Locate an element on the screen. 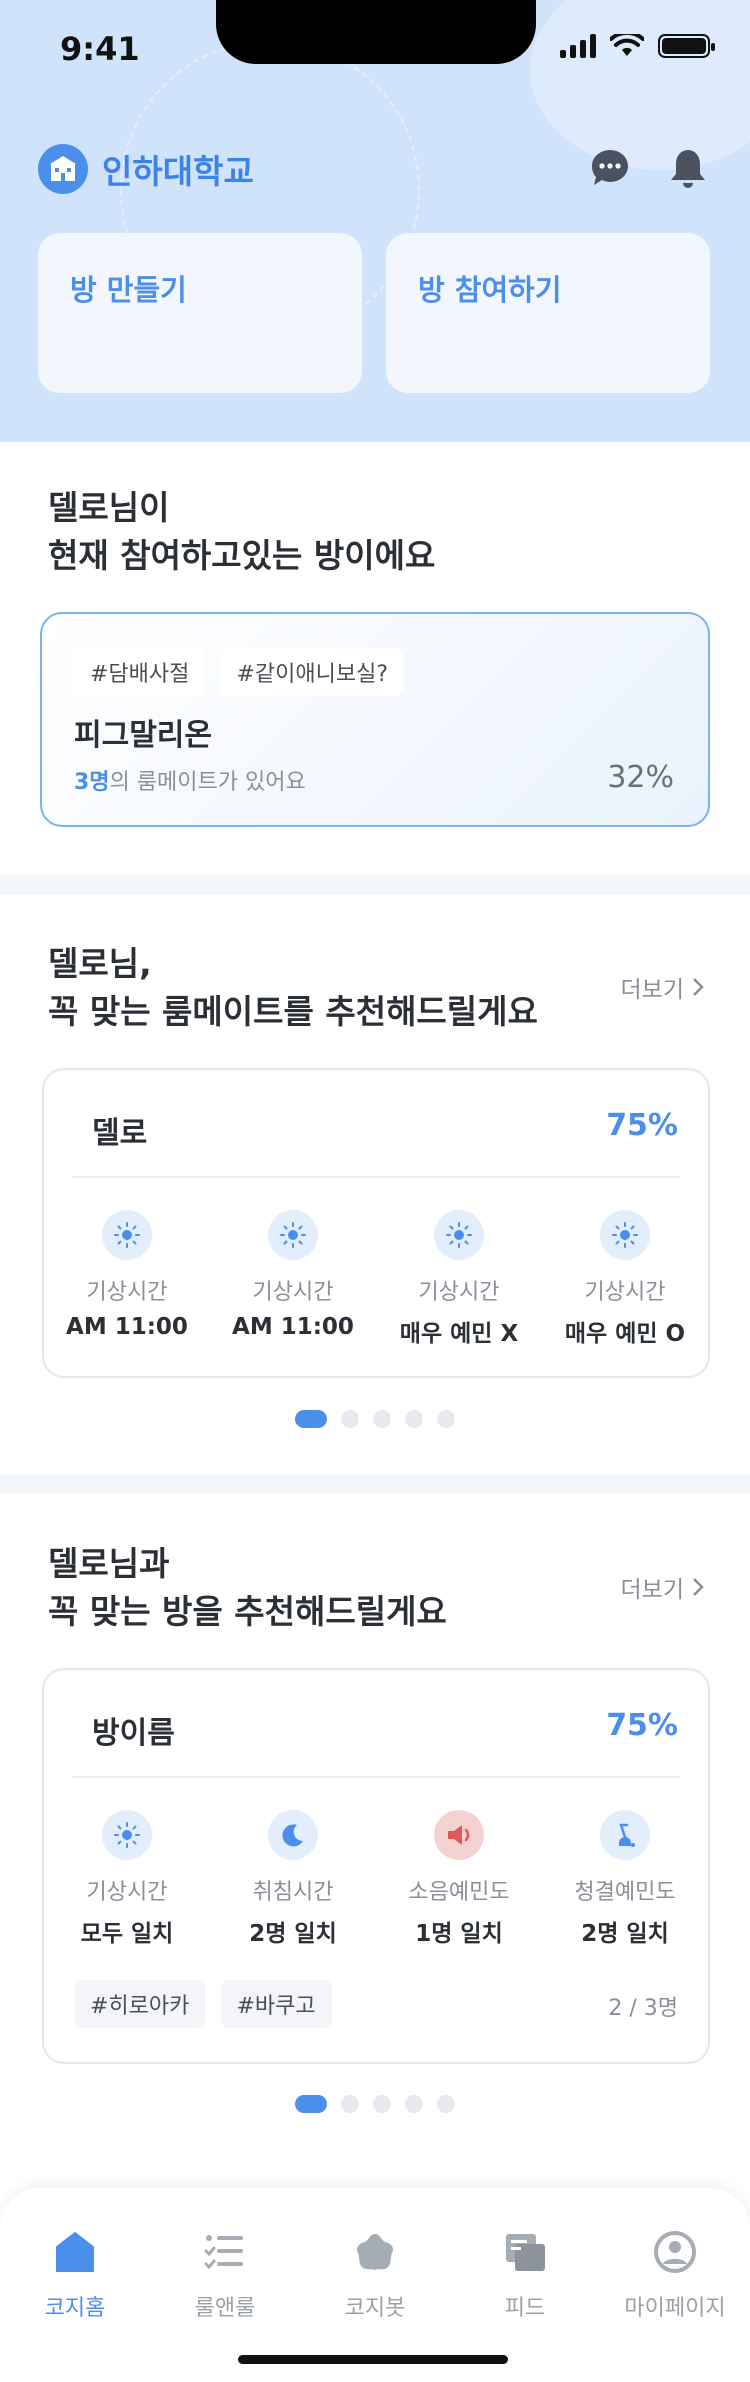  roommate-count: 3명의 룸메이트가 있어요 is located at coordinates (190, 780).